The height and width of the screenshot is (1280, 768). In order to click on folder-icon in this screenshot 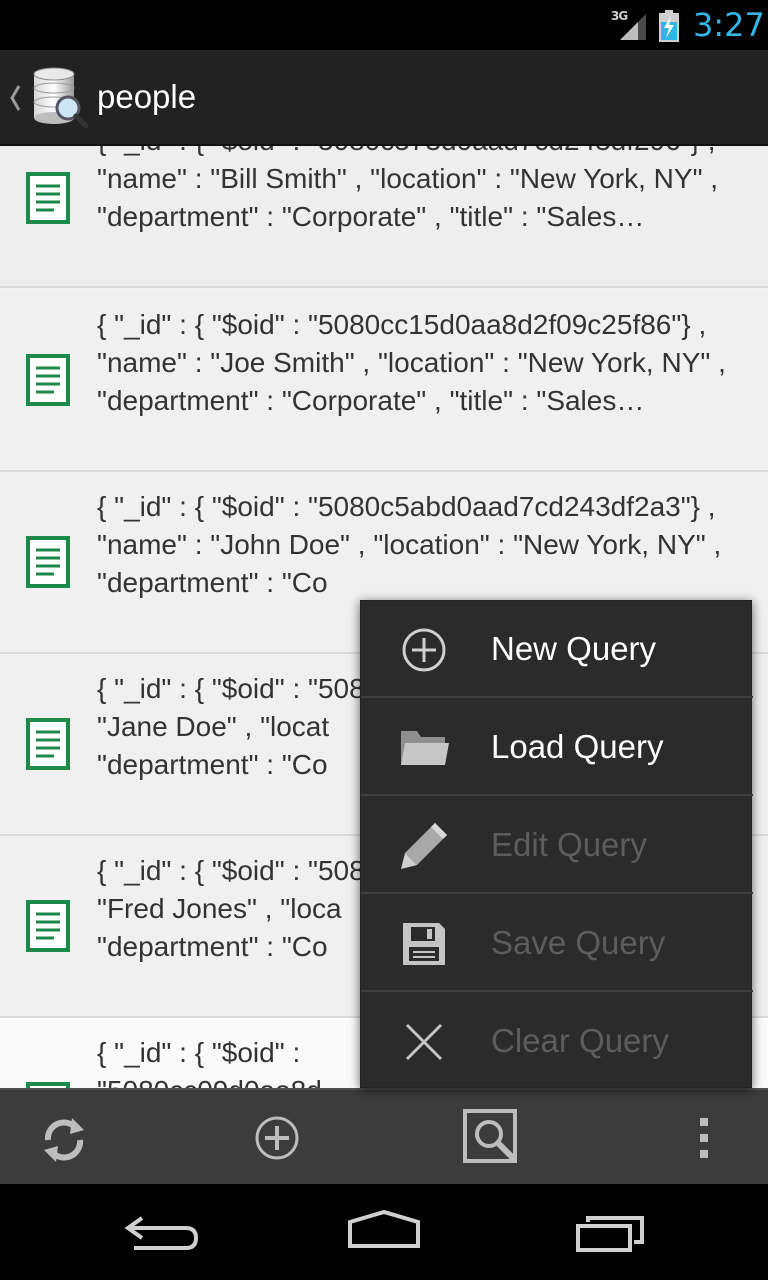, I will do `click(425, 748)`.